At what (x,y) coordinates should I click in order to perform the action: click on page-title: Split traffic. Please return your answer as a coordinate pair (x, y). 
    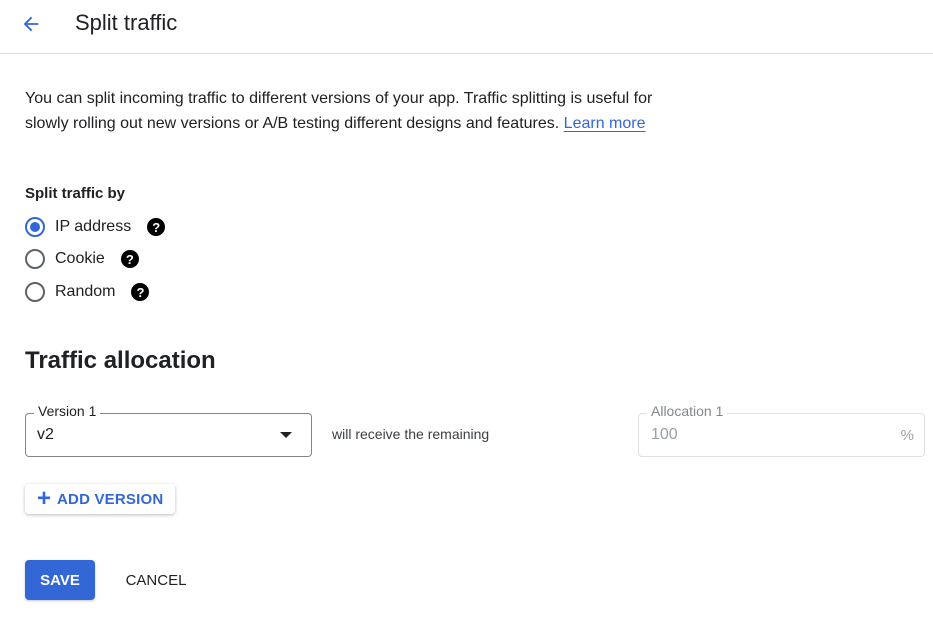
    Looking at the image, I should click on (126, 22).